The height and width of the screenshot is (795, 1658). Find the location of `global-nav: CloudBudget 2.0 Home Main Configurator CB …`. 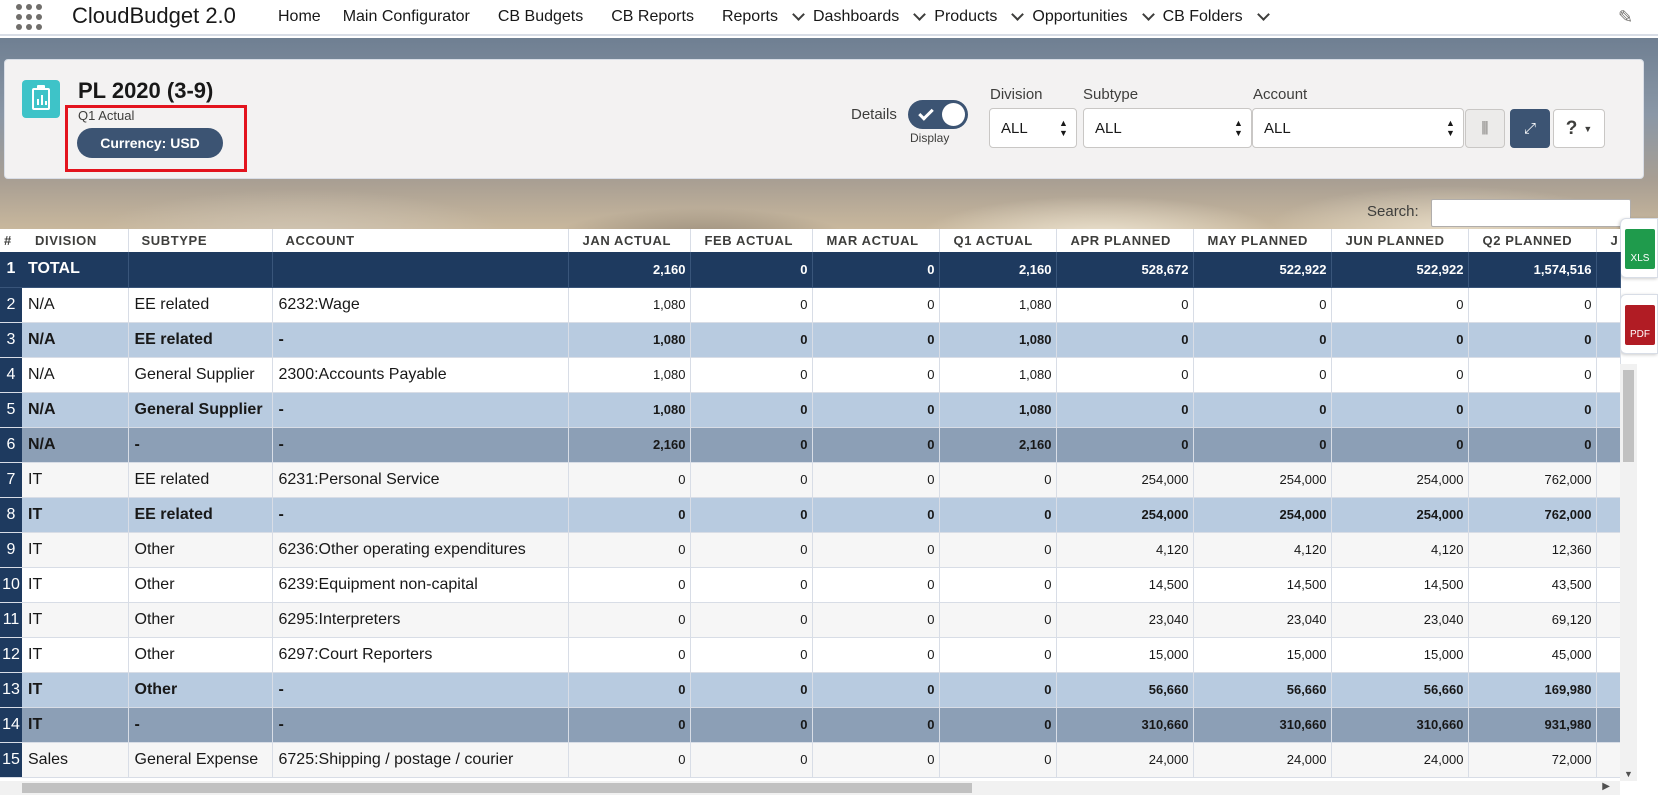

global-nav: CloudBudget 2.0 Home Main Configurator CB … is located at coordinates (829, 18).